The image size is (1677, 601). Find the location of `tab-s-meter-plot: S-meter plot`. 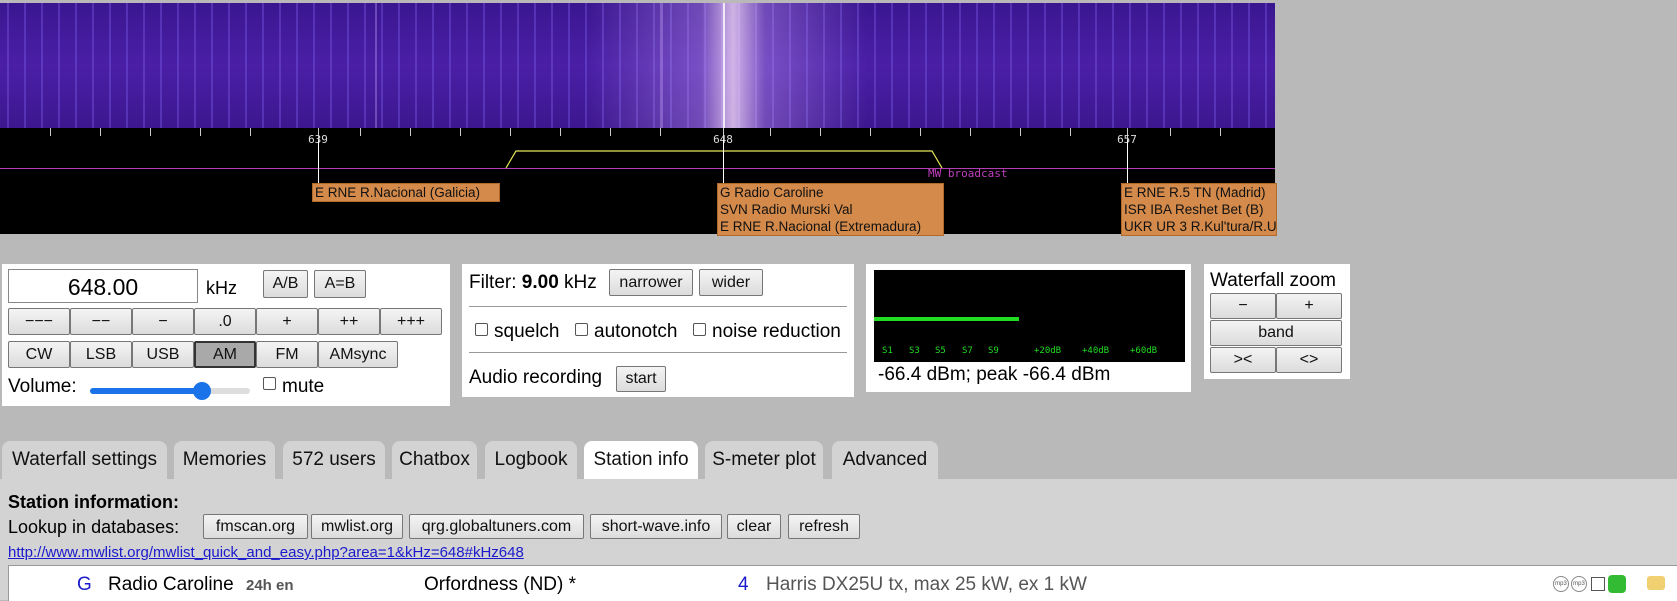

tab-s-meter-plot: S-meter plot is located at coordinates (764, 460).